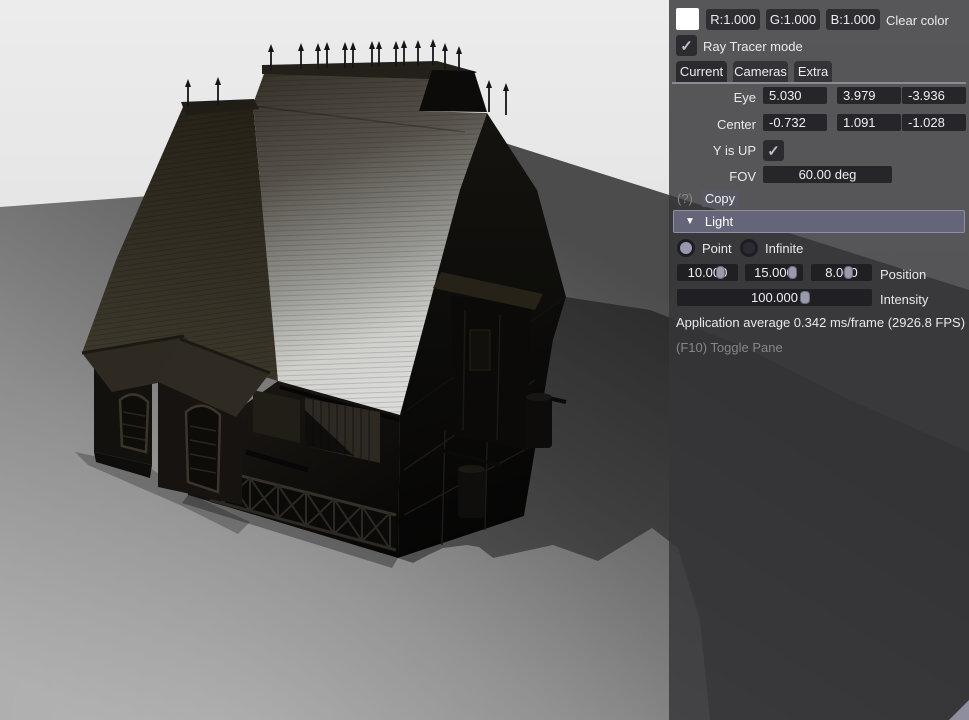  What do you see at coordinates (742, 176) in the screenshot?
I see `fov-label: FOV` at bounding box center [742, 176].